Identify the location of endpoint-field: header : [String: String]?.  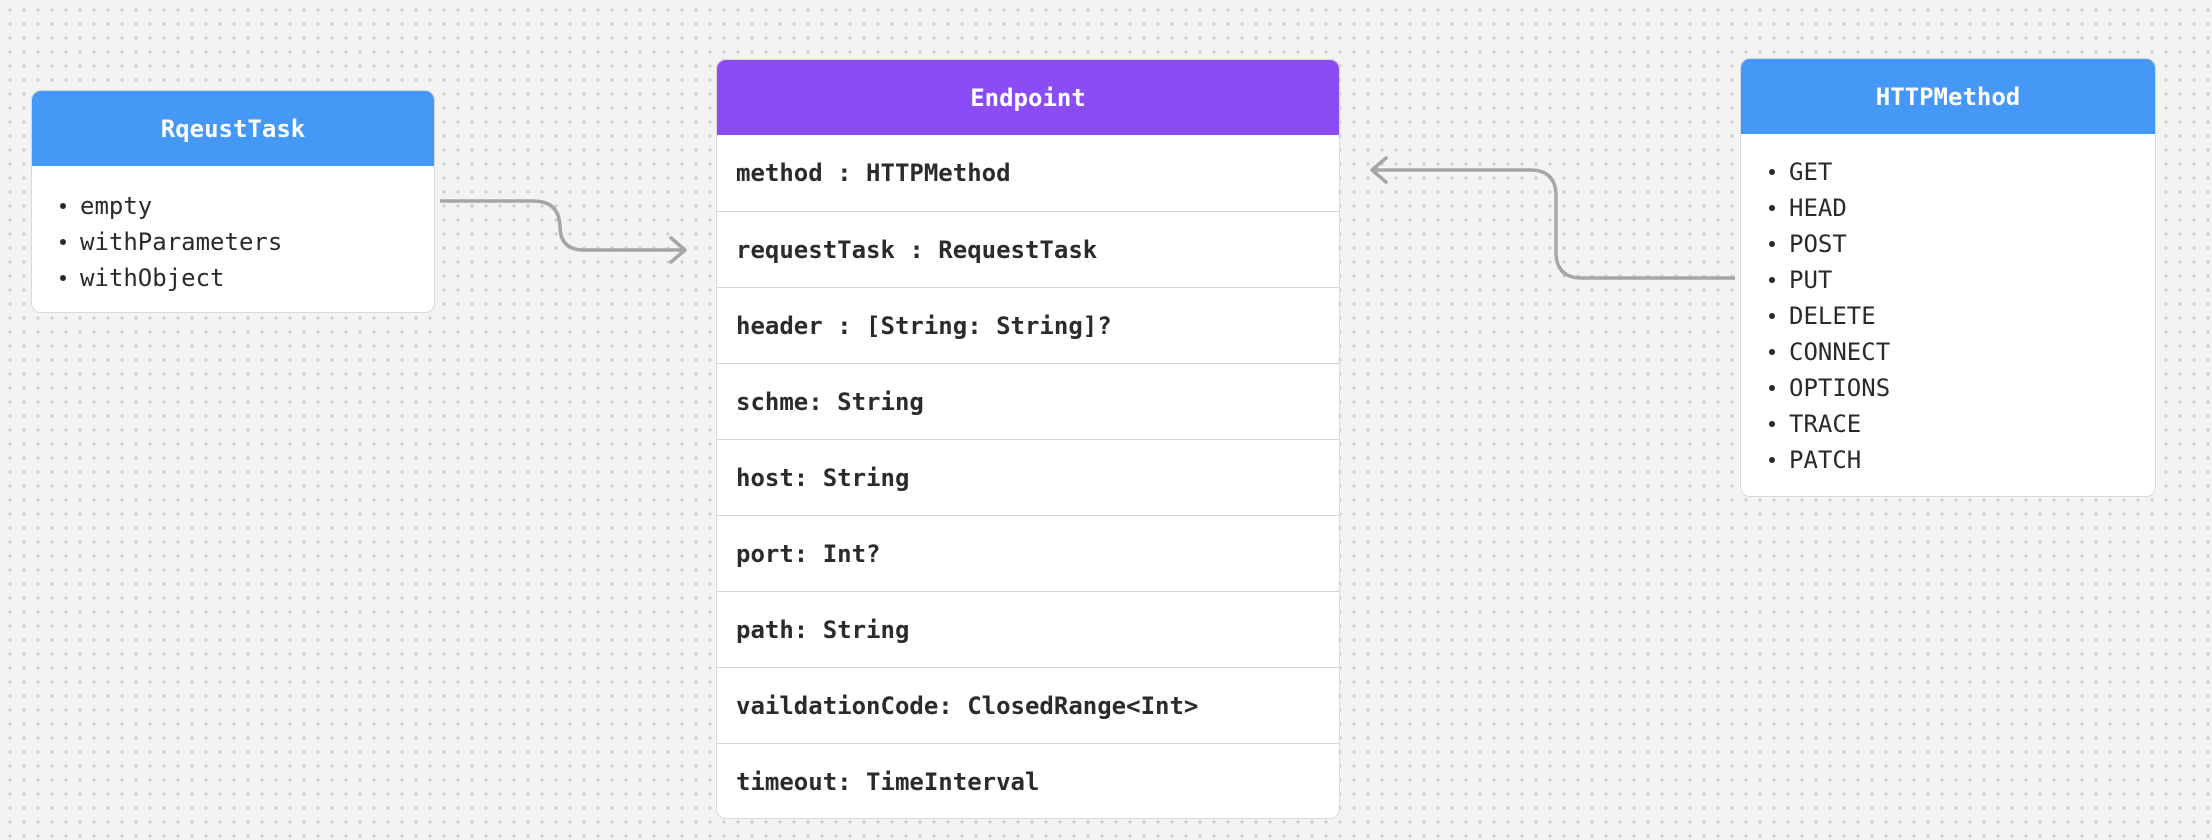
(1028, 325).